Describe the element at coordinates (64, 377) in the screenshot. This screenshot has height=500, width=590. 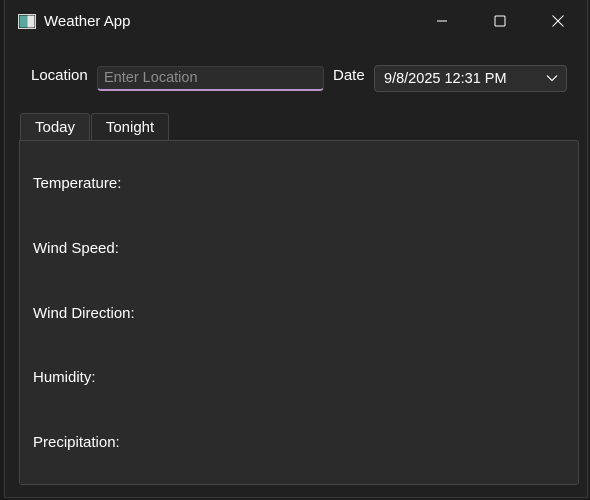
I see `humidity-label: Humidity:` at that location.